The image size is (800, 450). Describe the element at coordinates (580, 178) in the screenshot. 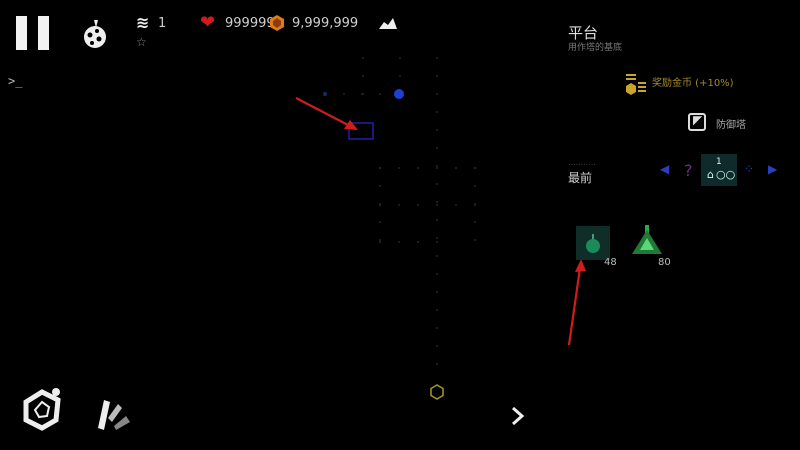

I see `priority-label: 最前` at that location.